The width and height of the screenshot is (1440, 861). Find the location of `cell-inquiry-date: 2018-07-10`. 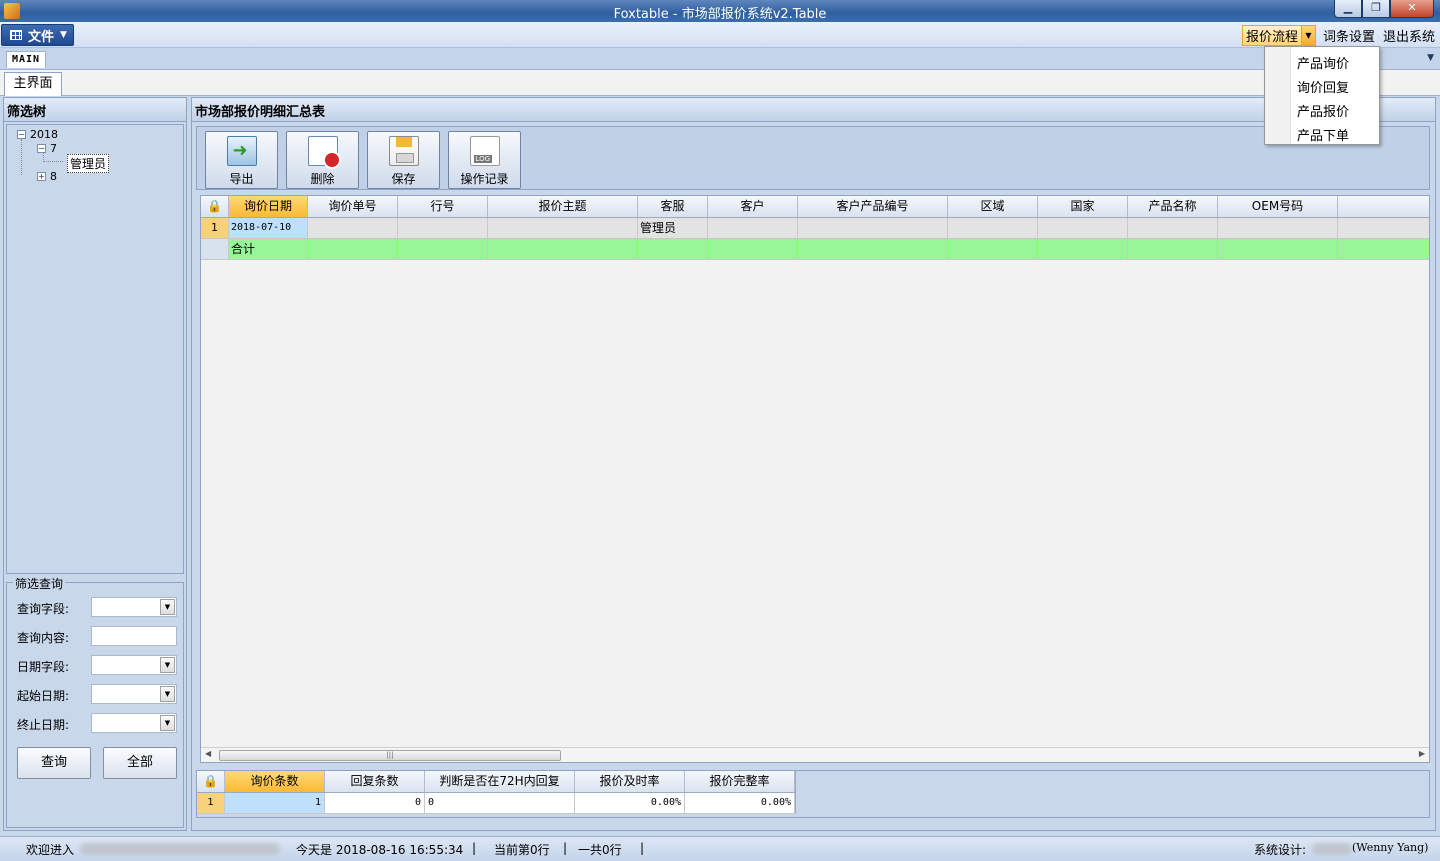

cell-inquiry-date: 2018-07-10 is located at coordinates (268, 228).